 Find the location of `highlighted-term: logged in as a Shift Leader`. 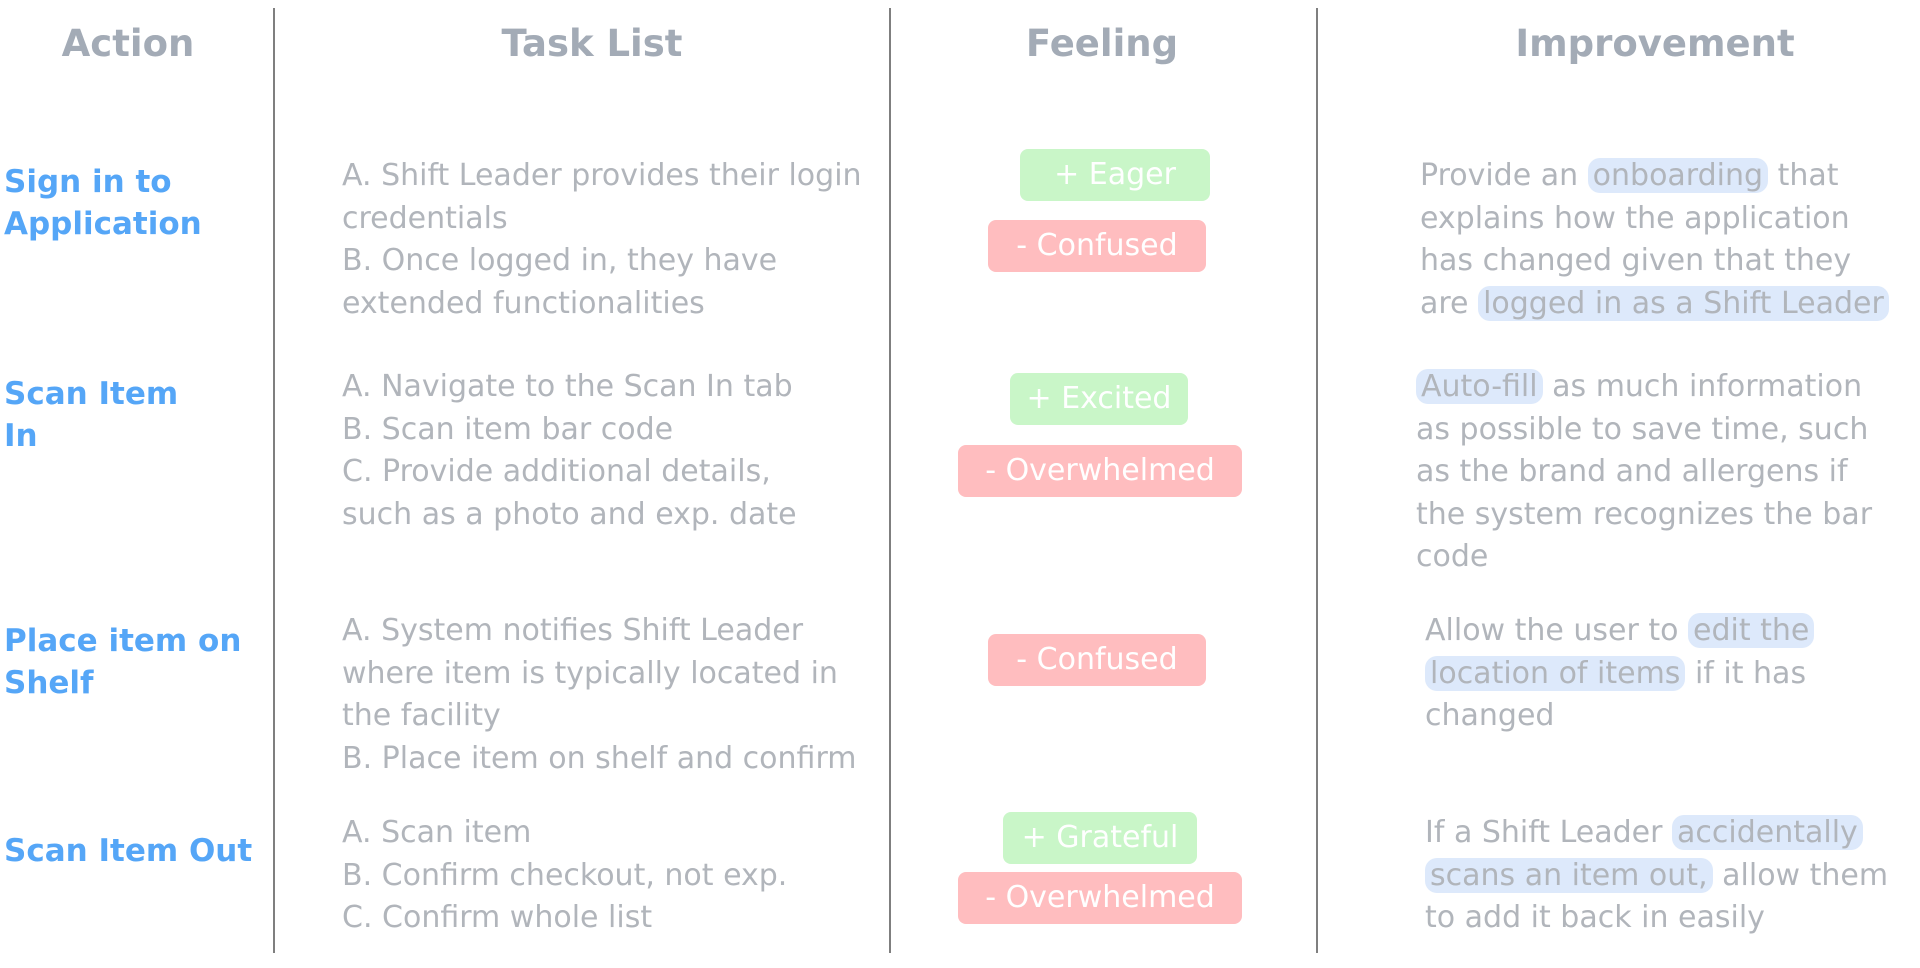

highlighted-term: logged in as a Shift Leader is located at coordinates (1683, 303).